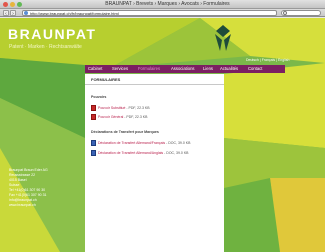  What do you see at coordinates (45, 47) in the screenshot?
I see `tagline: Patent · Marken · Rechtsanwälte` at bounding box center [45, 47].